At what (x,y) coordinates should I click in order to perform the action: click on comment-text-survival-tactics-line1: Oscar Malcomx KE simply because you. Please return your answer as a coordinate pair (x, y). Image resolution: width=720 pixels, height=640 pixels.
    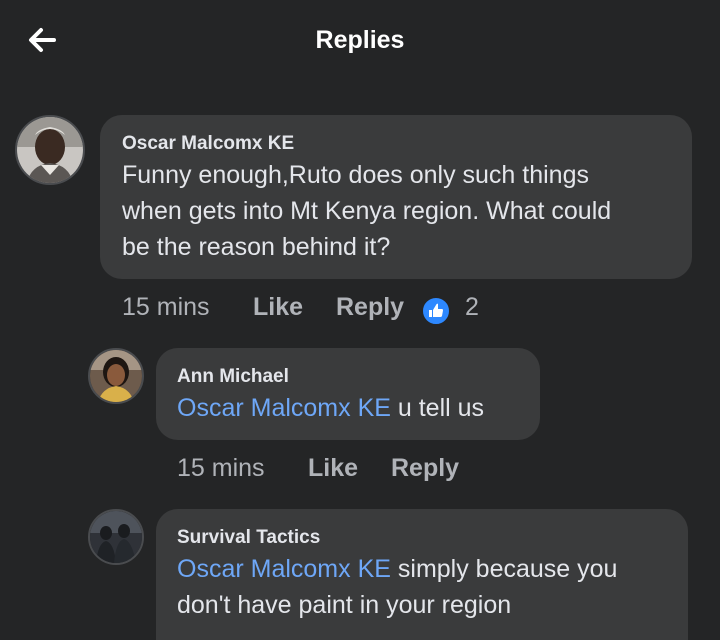
    Looking at the image, I should click on (397, 569).